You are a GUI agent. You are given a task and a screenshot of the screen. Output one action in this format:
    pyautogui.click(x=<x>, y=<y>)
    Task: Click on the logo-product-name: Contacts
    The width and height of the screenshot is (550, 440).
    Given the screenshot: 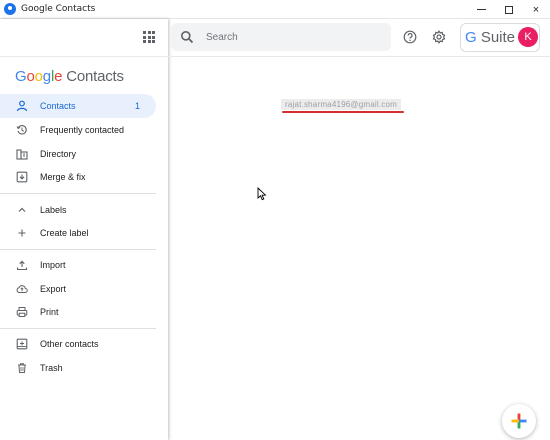 What is the action you would take?
    pyautogui.click(x=95, y=76)
    